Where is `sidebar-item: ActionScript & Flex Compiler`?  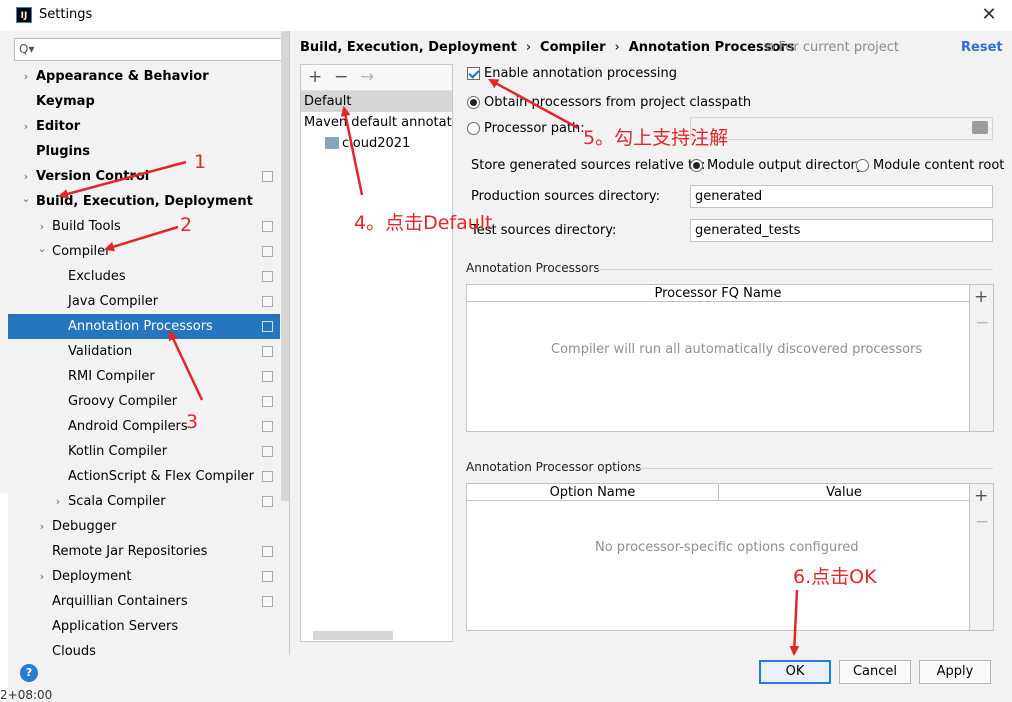
sidebar-item: ActionScript & Flex Compiler is located at coordinates (144, 476).